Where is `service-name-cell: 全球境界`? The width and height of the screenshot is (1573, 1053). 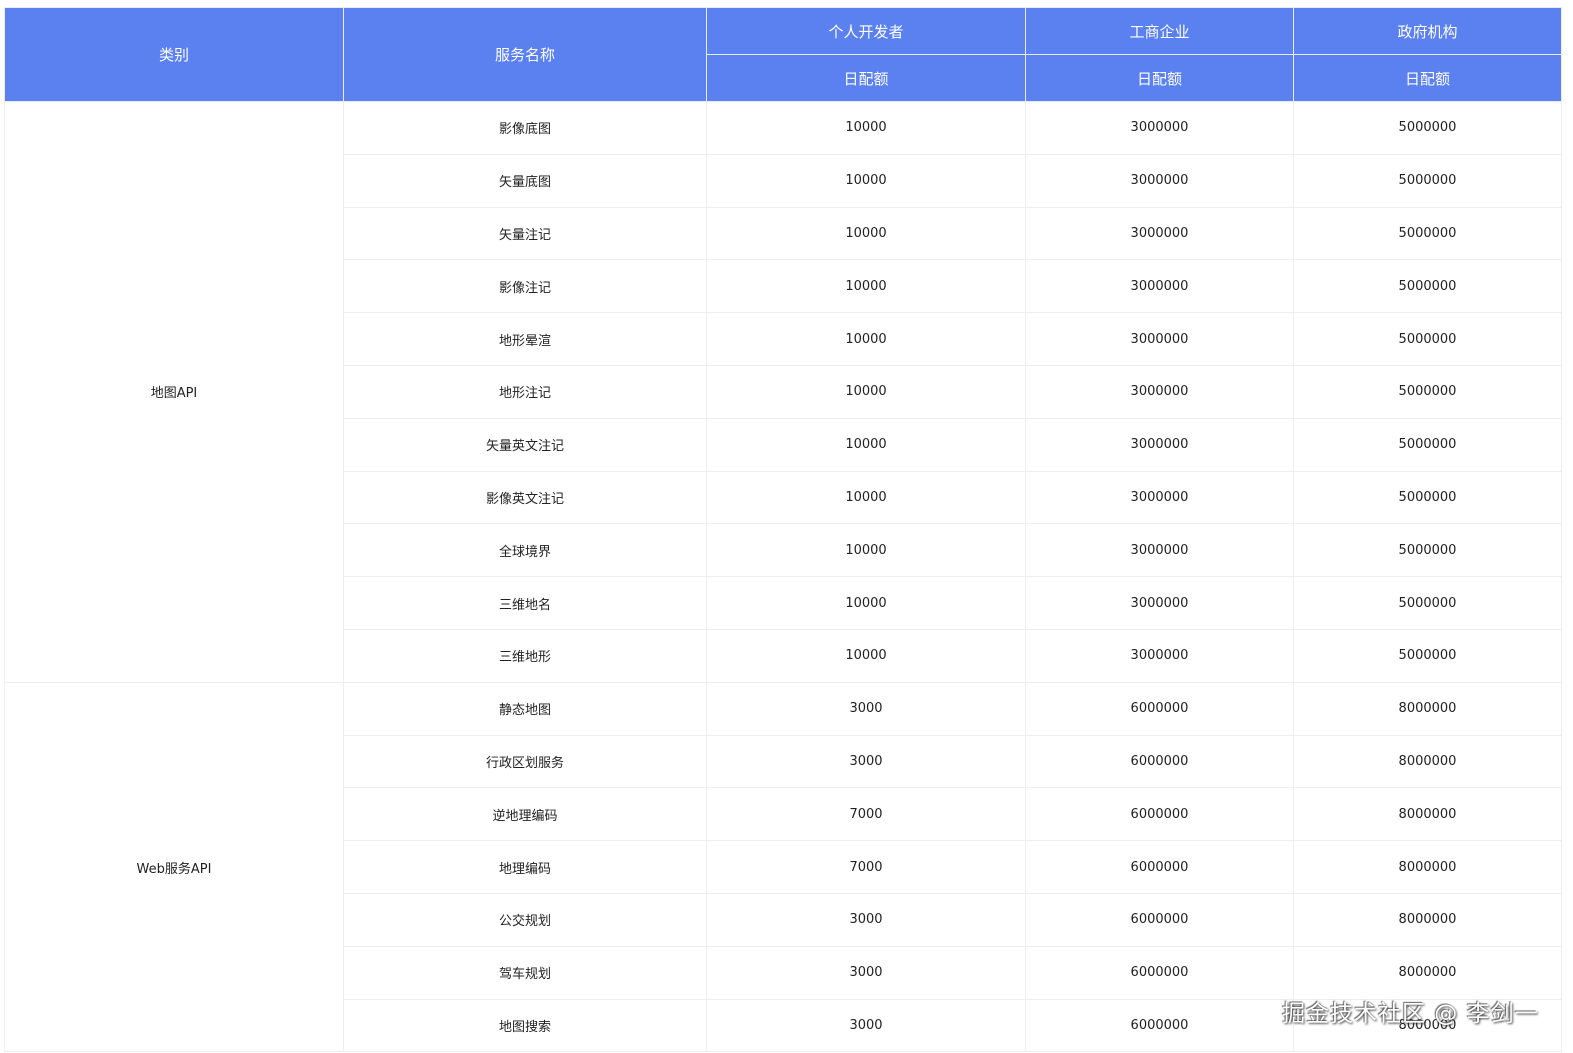
service-name-cell: 全球境界 is located at coordinates (525, 550).